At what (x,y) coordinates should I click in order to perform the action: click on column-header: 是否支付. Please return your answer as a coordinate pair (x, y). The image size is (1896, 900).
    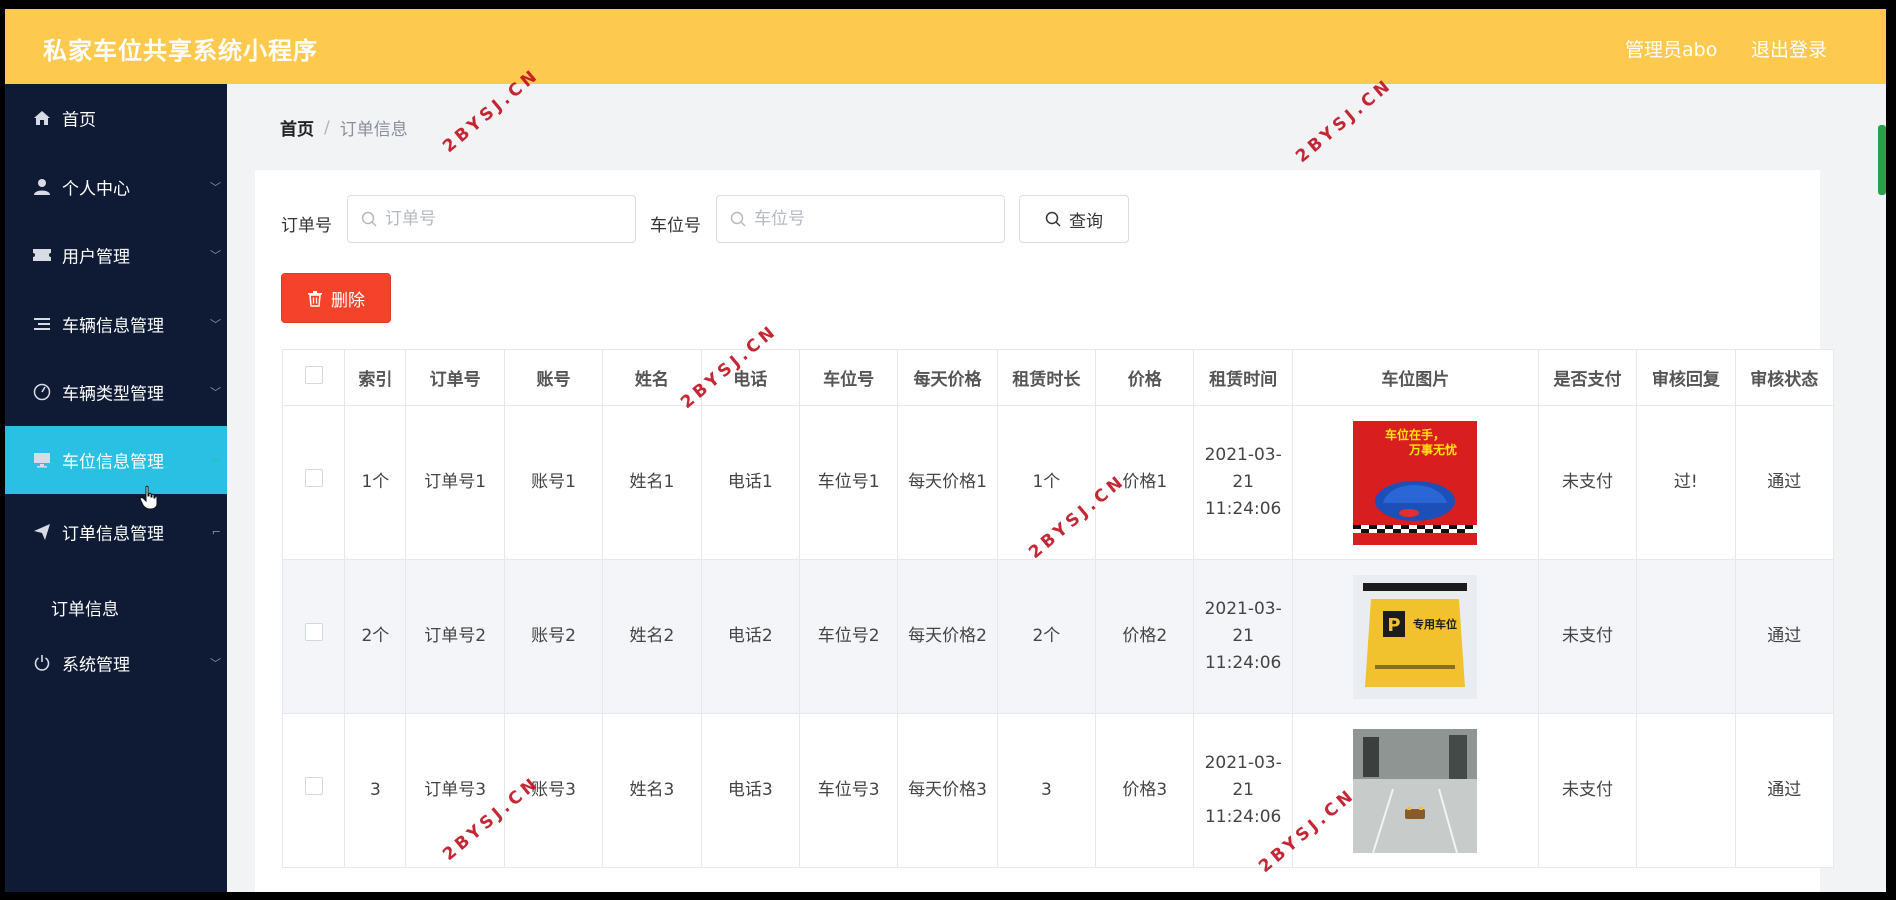
    Looking at the image, I should click on (1587, 377).